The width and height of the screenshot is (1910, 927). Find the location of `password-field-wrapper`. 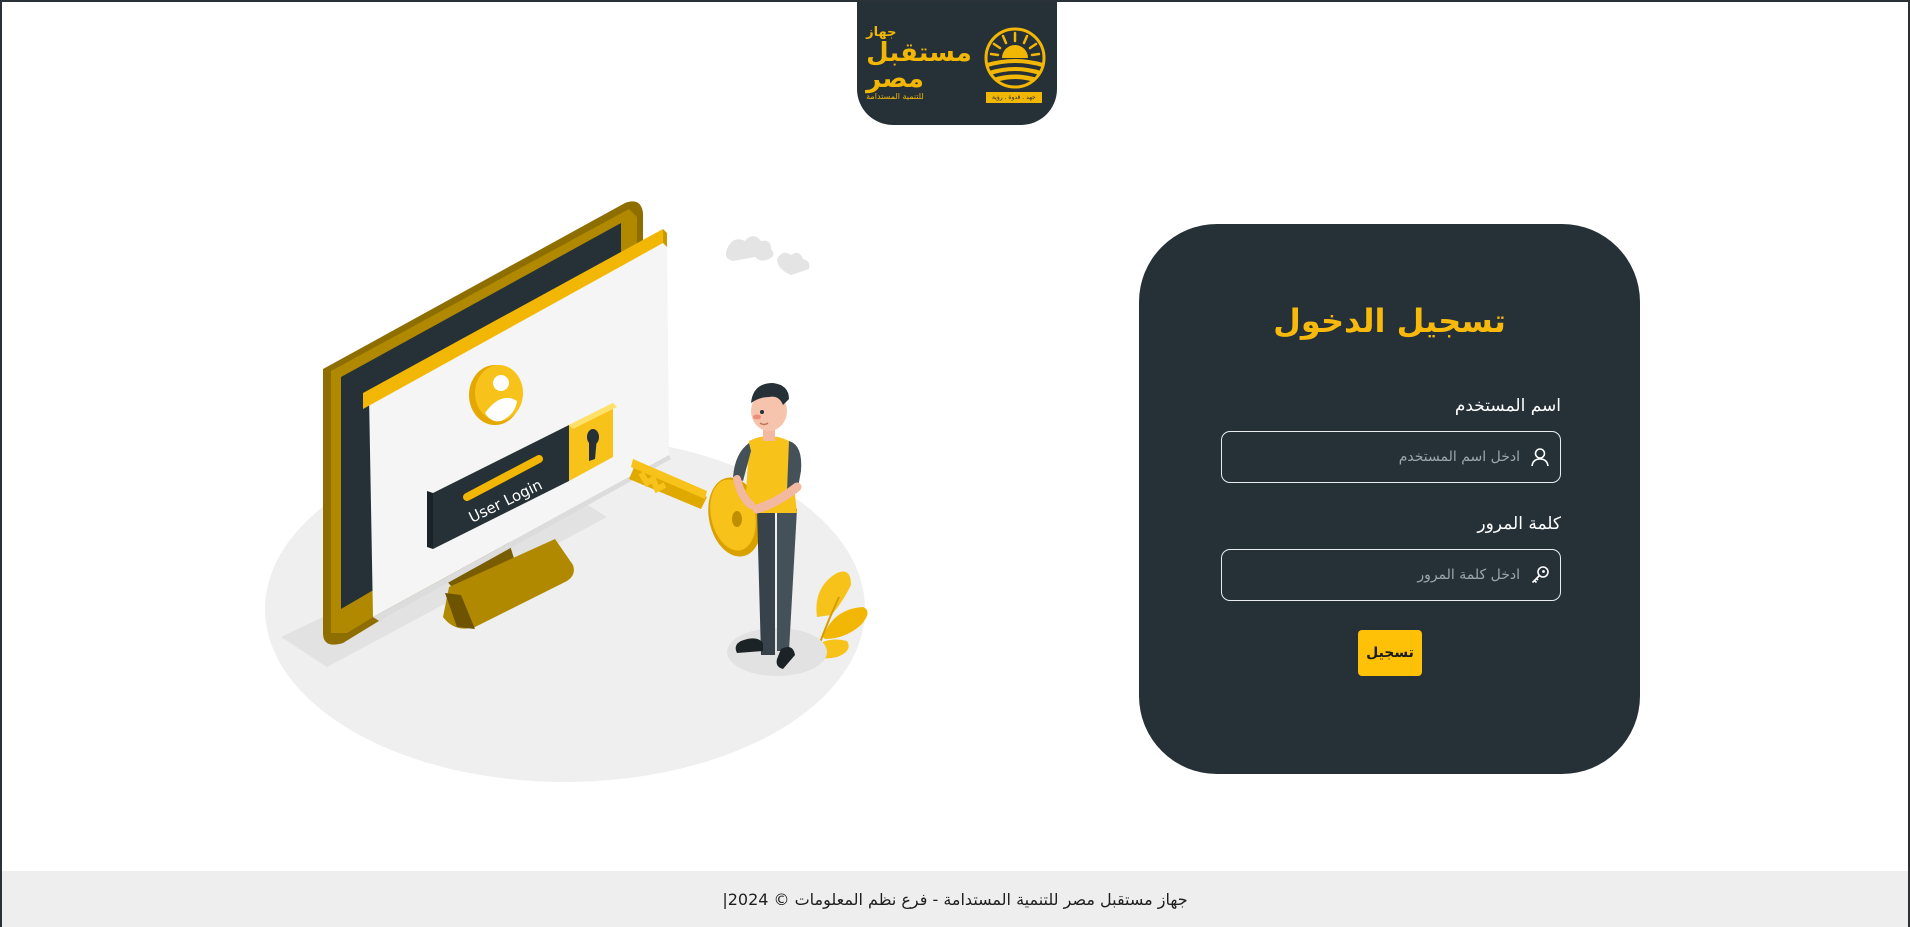

password-field-wrapper is located at coordinates (1391, 575).